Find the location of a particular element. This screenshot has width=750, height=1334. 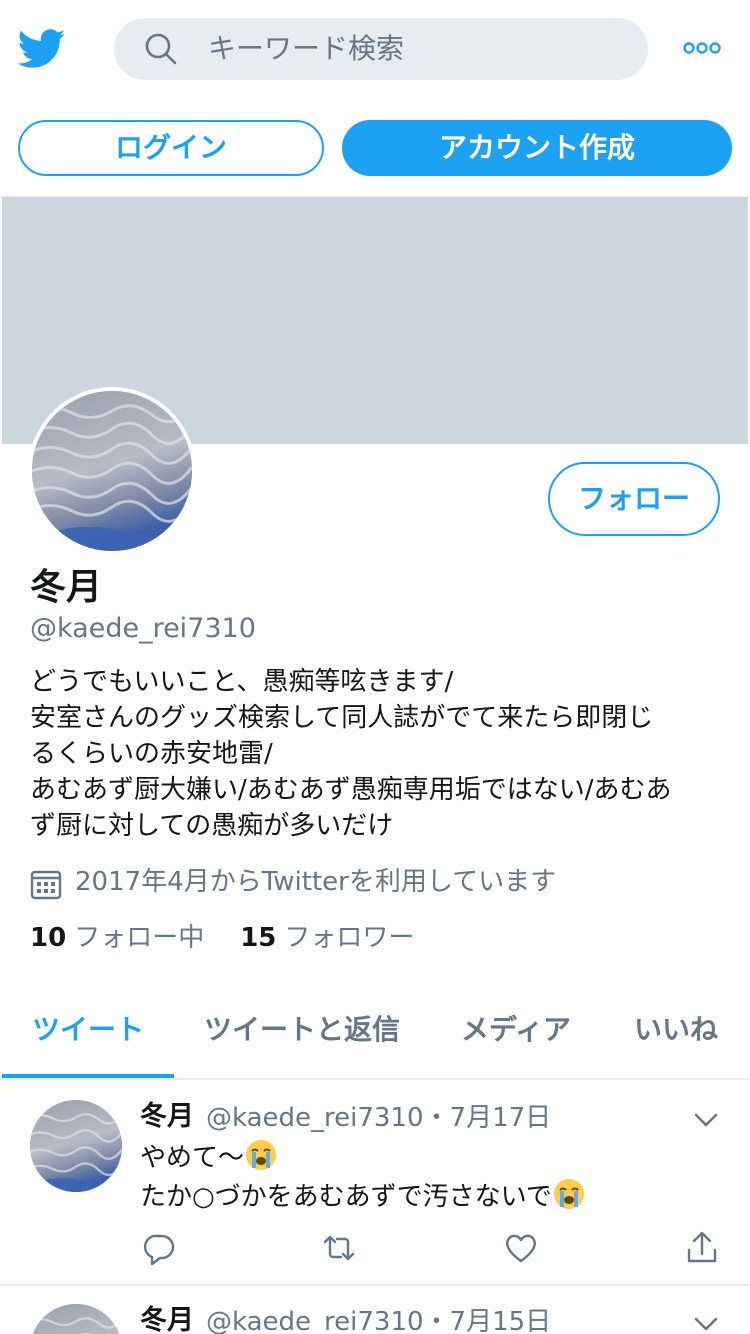

bio-line: あむあず厨大嫌い/あむあず愚痴専用垢ではない/あむあ is located at coordinates (351, 790).